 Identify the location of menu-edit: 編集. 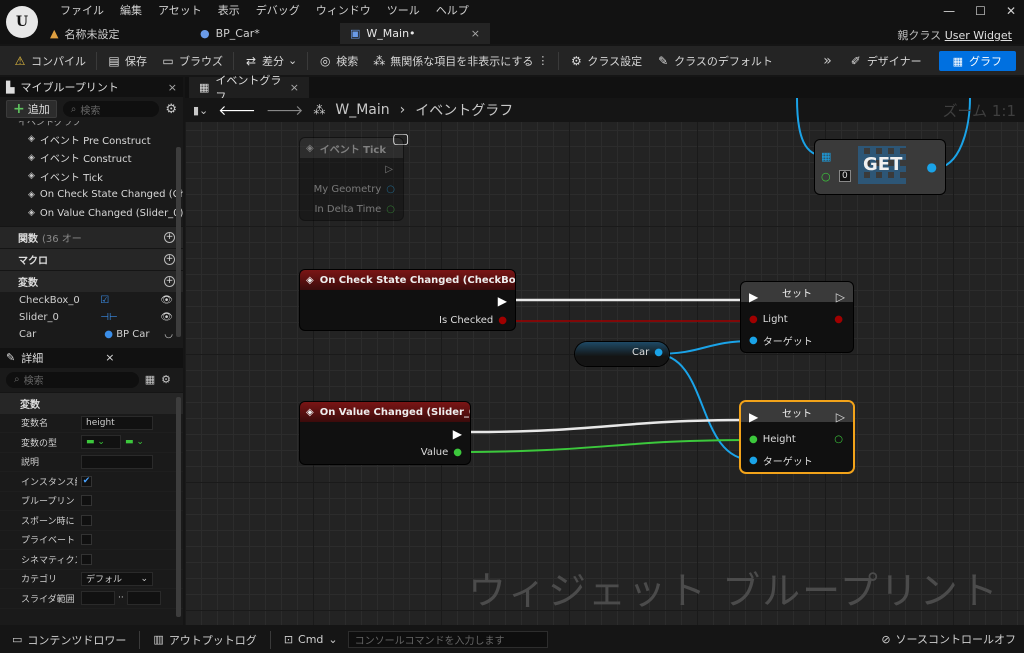
(131, 11).